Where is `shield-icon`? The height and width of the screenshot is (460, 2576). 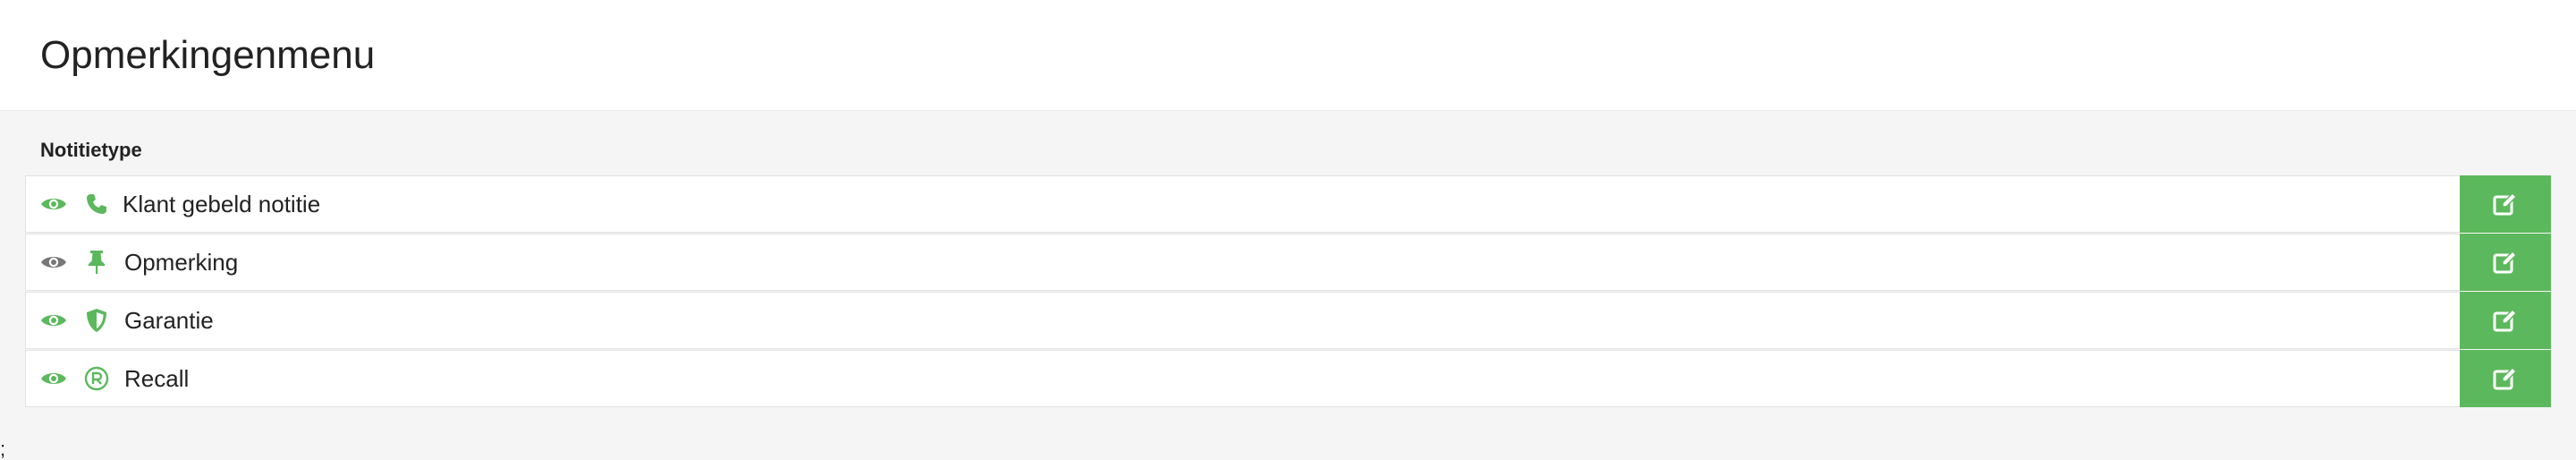 shield-icon is located at coordinates (96, 320).